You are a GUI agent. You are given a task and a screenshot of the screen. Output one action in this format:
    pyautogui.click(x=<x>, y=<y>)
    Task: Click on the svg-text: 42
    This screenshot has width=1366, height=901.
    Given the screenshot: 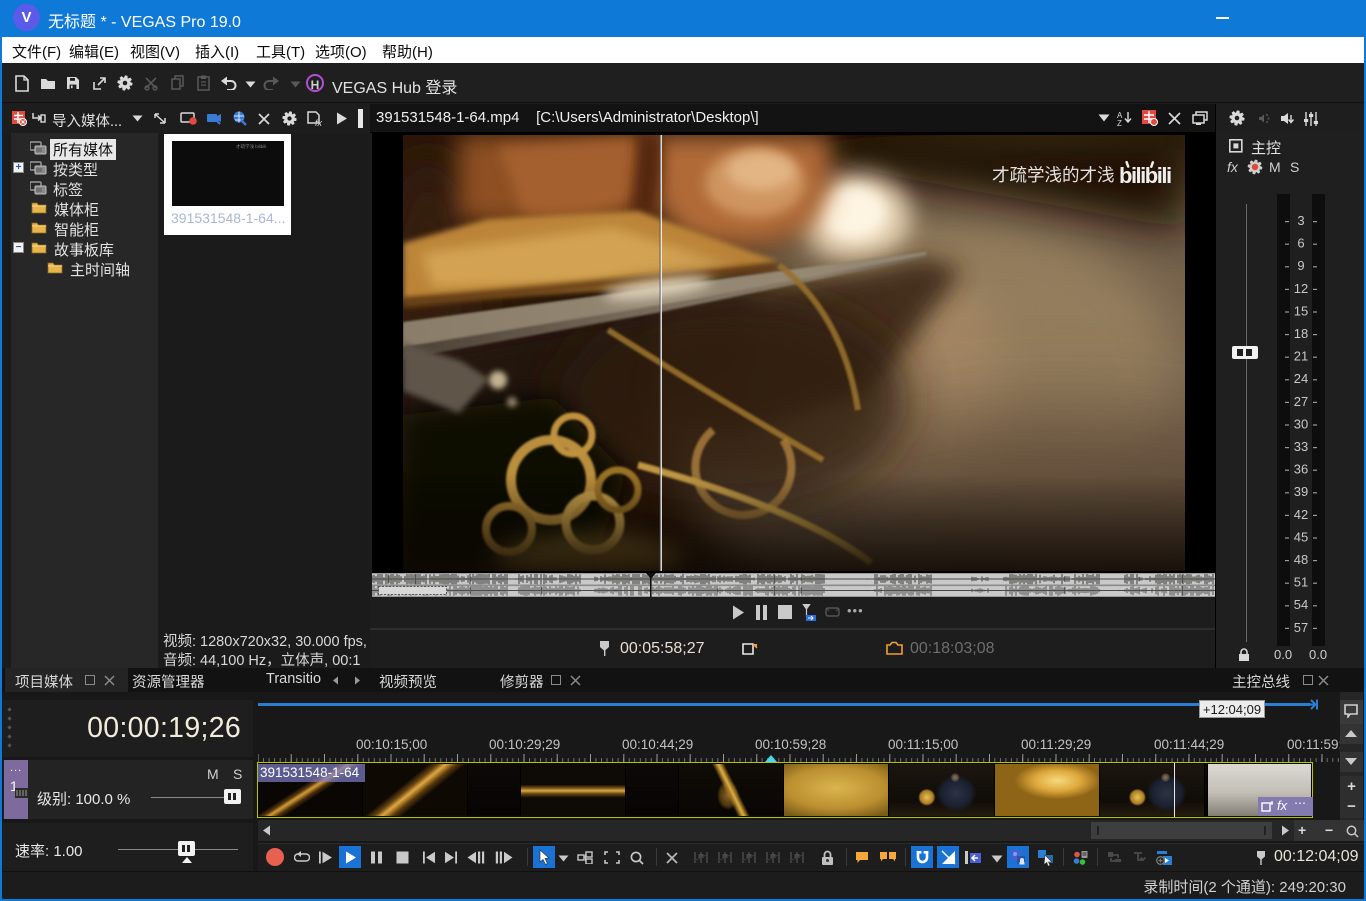 What is the action you would take?
    pyautogui.click(x=1301, y=514)
    